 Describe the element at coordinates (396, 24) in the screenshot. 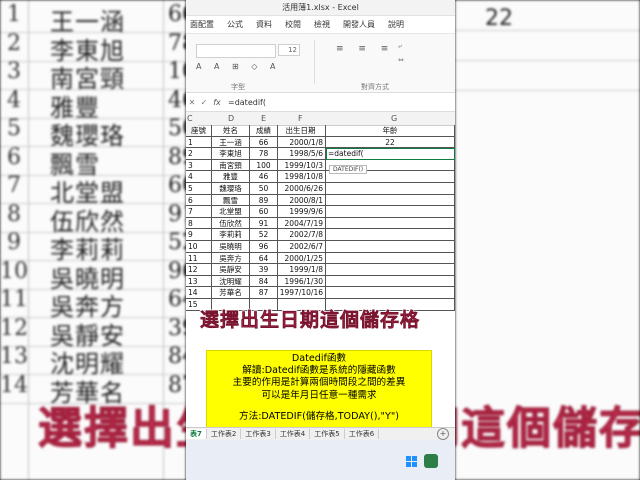

I see `tab-help: 說明` at that location.